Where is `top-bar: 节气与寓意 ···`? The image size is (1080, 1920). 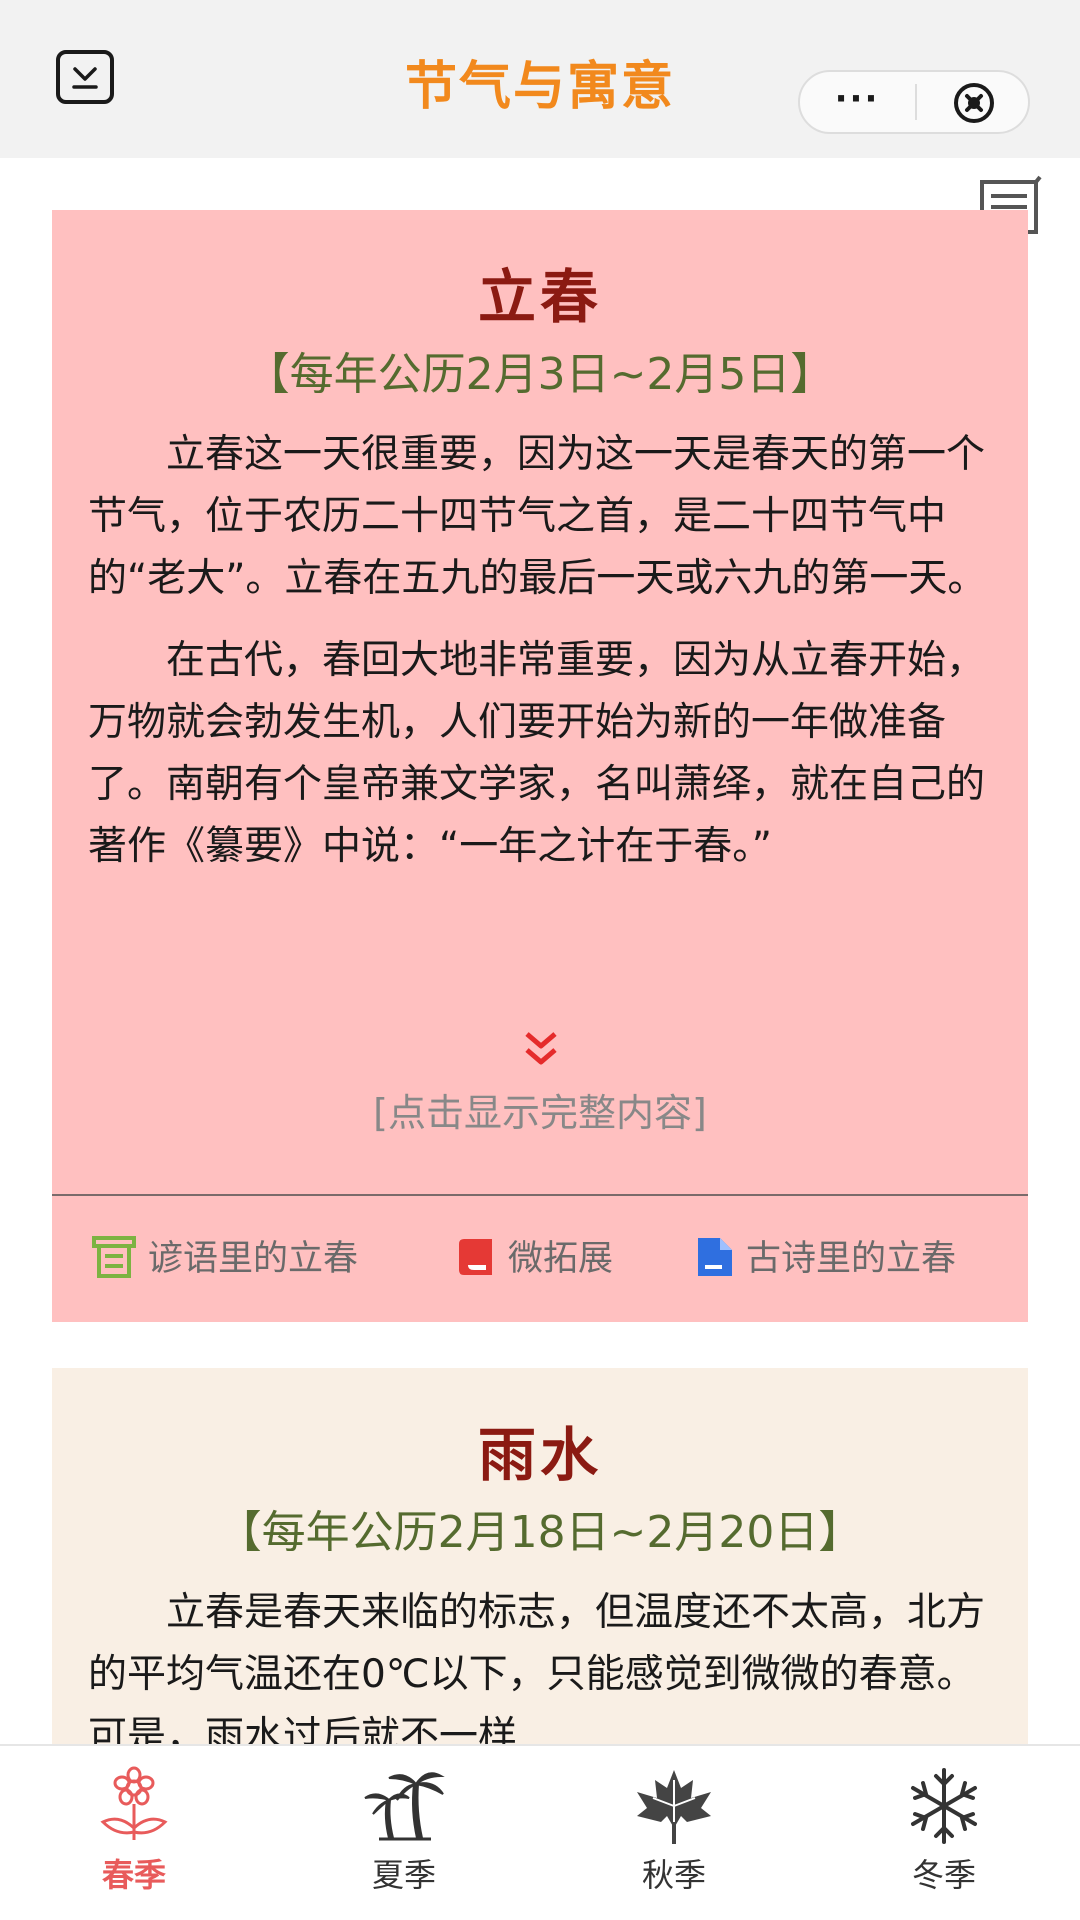 top-bar: 节气与寓意 ··· is located at coordinates (540, 79).